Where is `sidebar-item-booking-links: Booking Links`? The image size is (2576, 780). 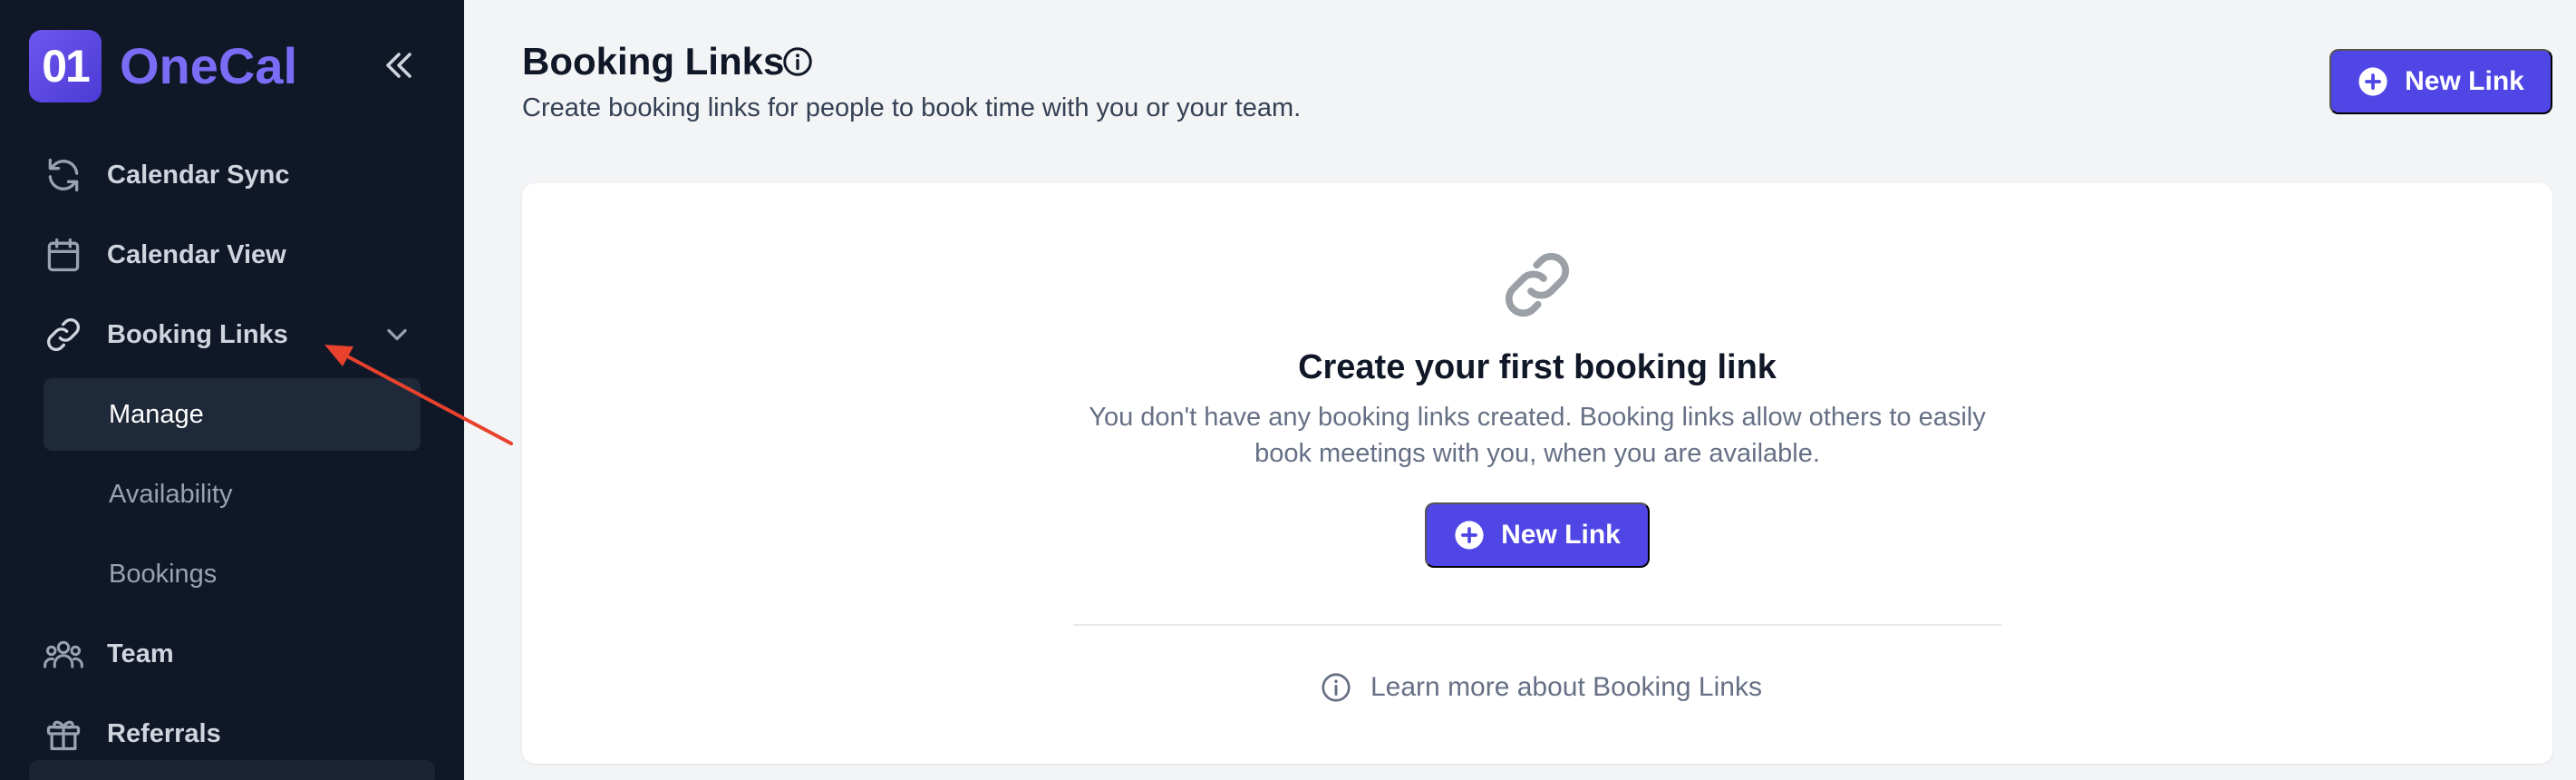 sidebar-item-booking-links: Booking Links is located at coordinates (225, 334).